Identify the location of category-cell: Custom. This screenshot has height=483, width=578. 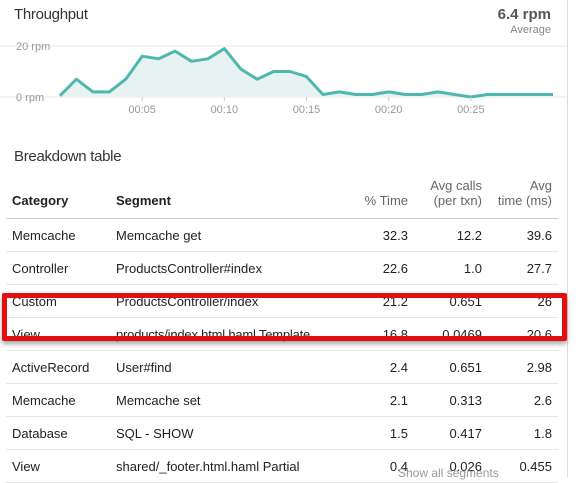
(58, 301).